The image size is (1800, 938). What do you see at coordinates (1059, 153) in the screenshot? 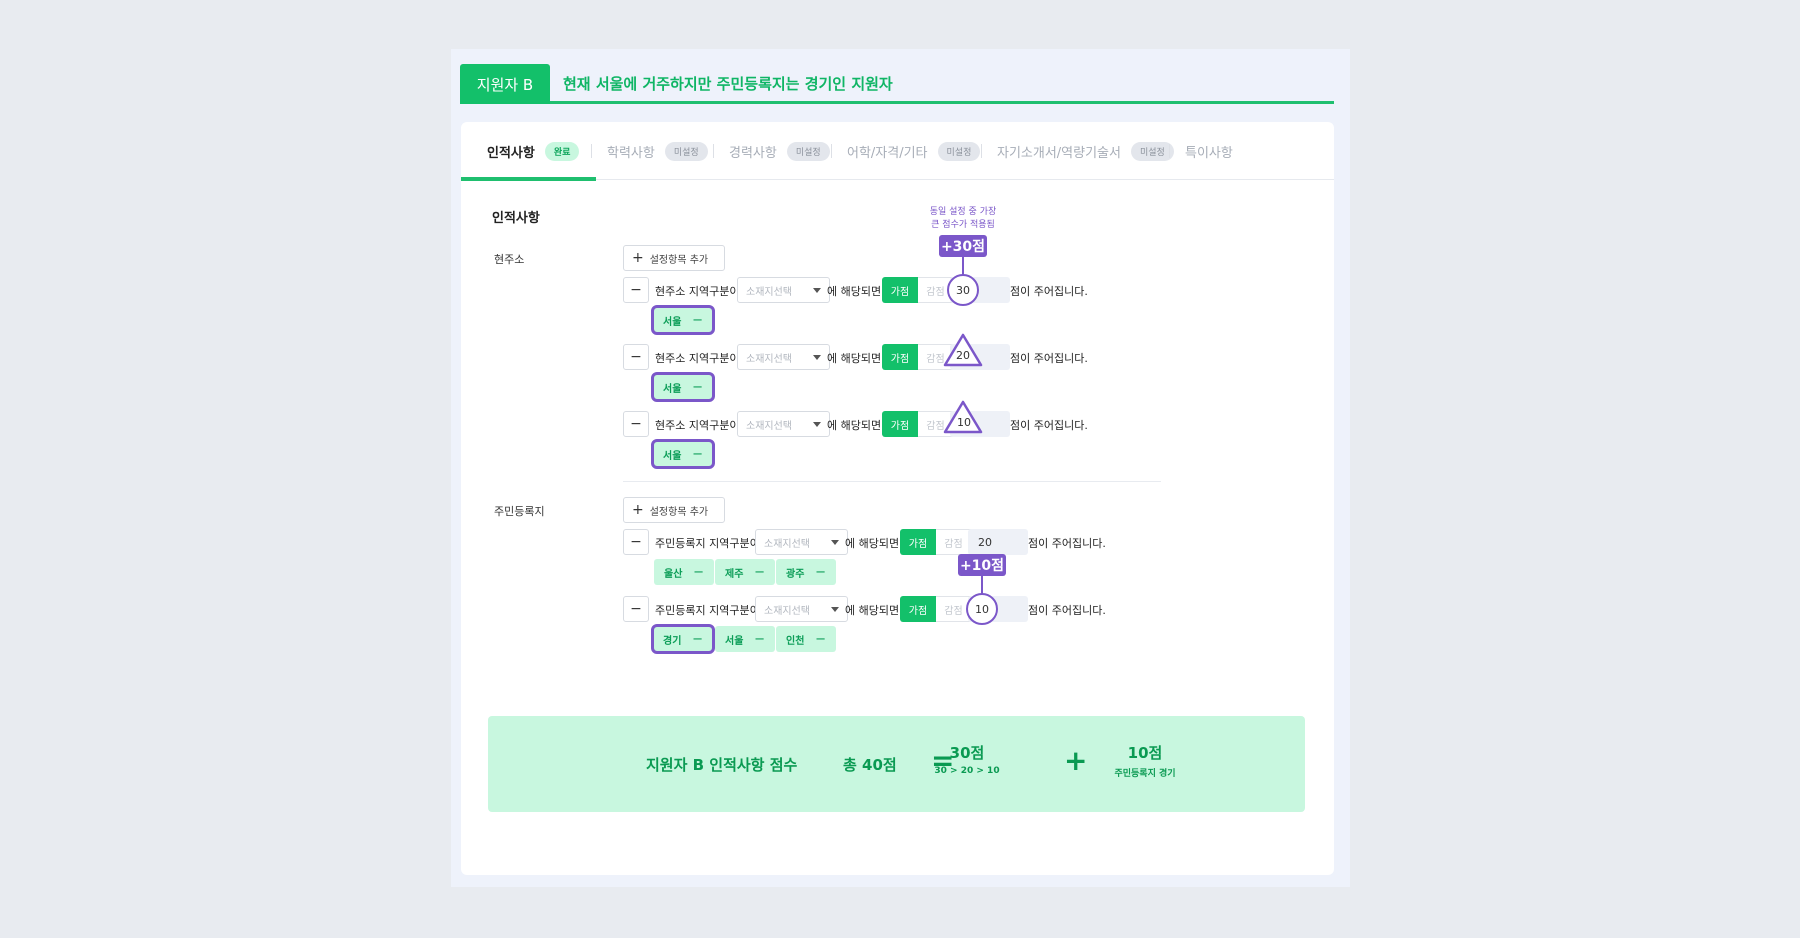
I see `tab-label: 자기소개서/역량기술서` at bounding box center [1059, 153].